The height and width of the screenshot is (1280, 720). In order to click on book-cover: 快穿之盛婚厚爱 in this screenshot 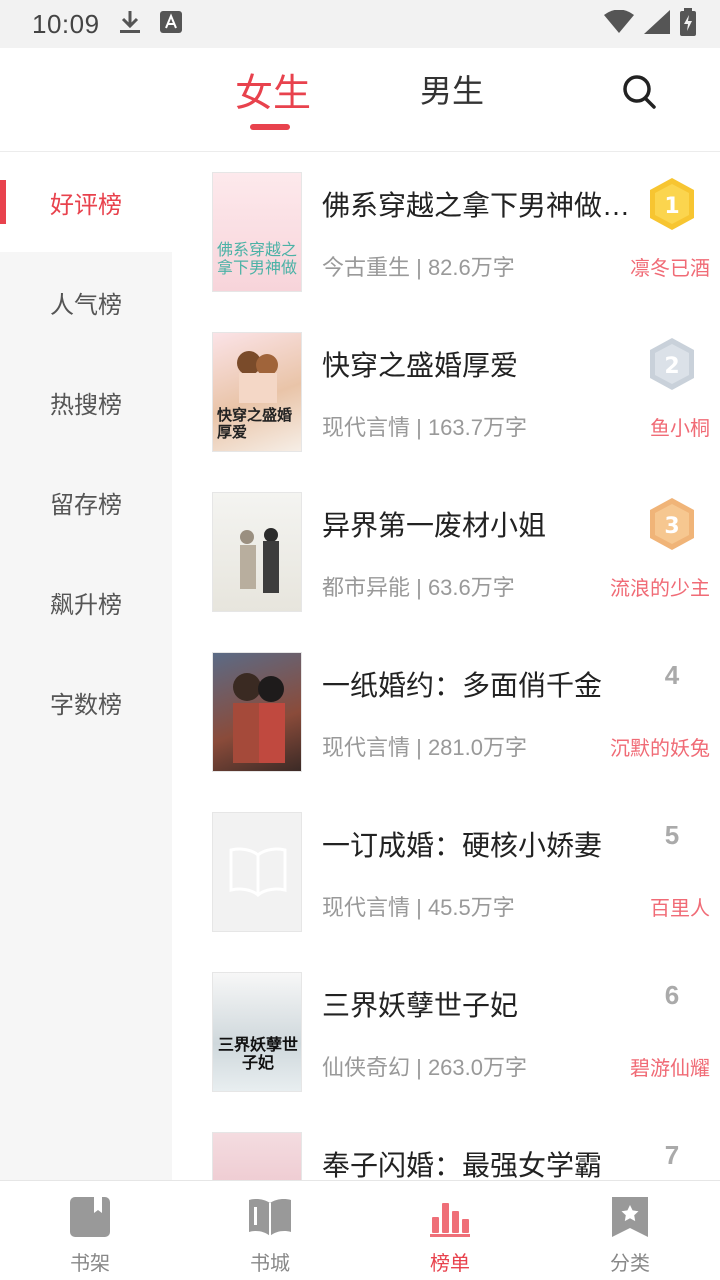, I will do `click(257, 392)`.